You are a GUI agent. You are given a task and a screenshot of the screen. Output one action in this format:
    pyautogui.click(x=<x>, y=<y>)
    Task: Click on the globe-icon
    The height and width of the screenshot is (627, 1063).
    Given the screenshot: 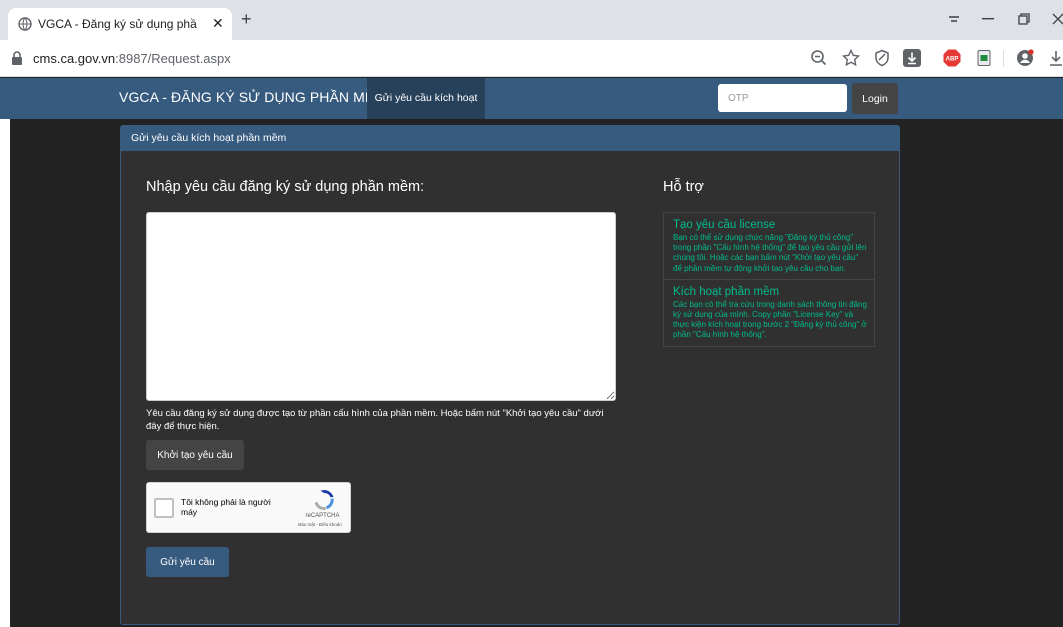 What is the action you would take?
    pyautogui.click(x=25, y=24)
    